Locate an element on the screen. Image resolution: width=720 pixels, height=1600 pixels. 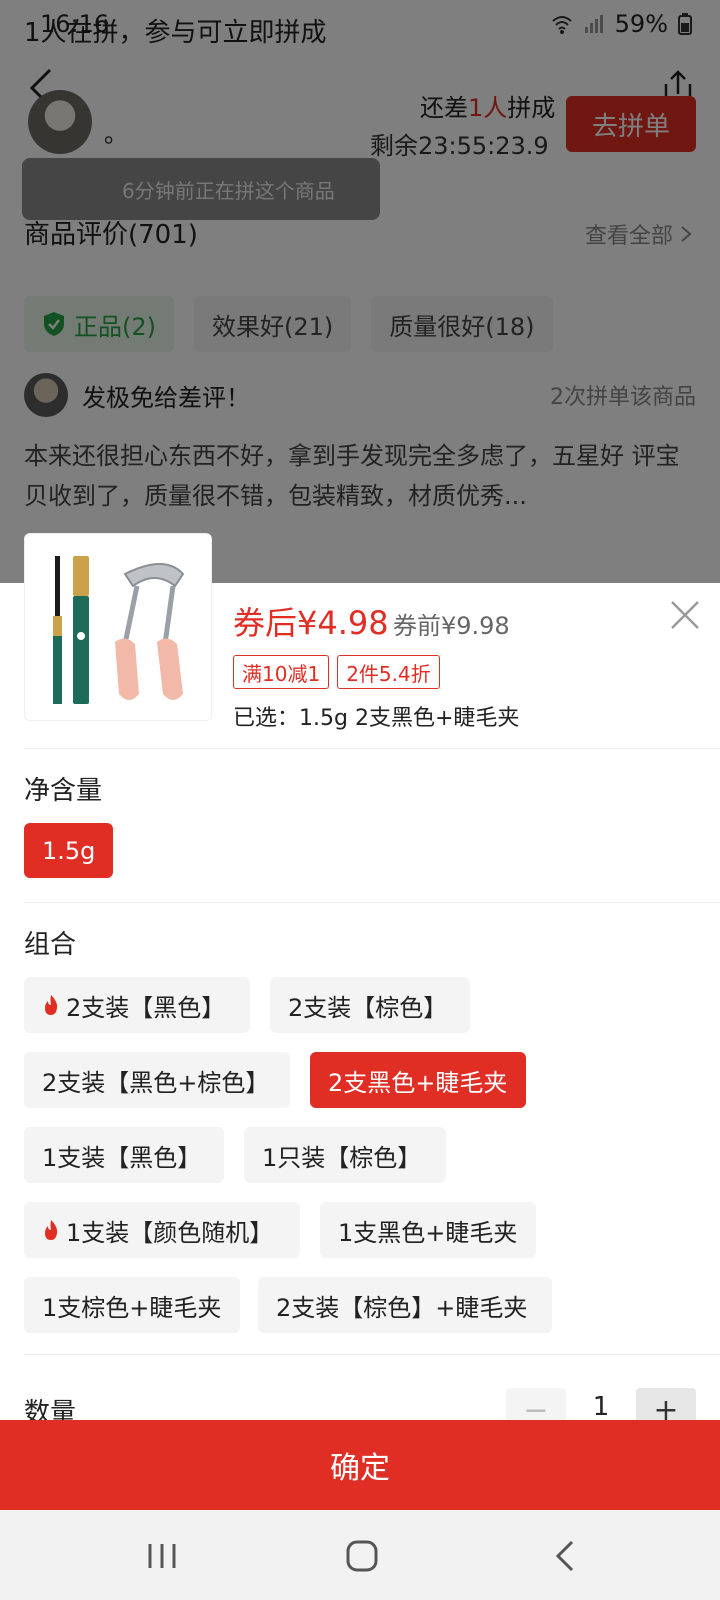
product-image is located at coordinates (118, 627).